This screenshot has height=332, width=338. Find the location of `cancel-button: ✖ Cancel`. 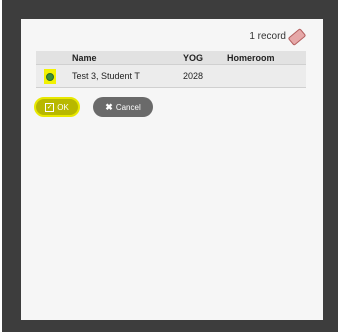

cancel-button: ✖ Cancel is located at coordinates (123, 107).